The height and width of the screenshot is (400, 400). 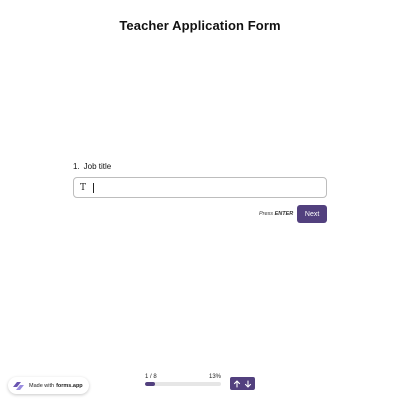 I want to click on press-enter-hint: Press ENTER, so click(x=276, y=214).